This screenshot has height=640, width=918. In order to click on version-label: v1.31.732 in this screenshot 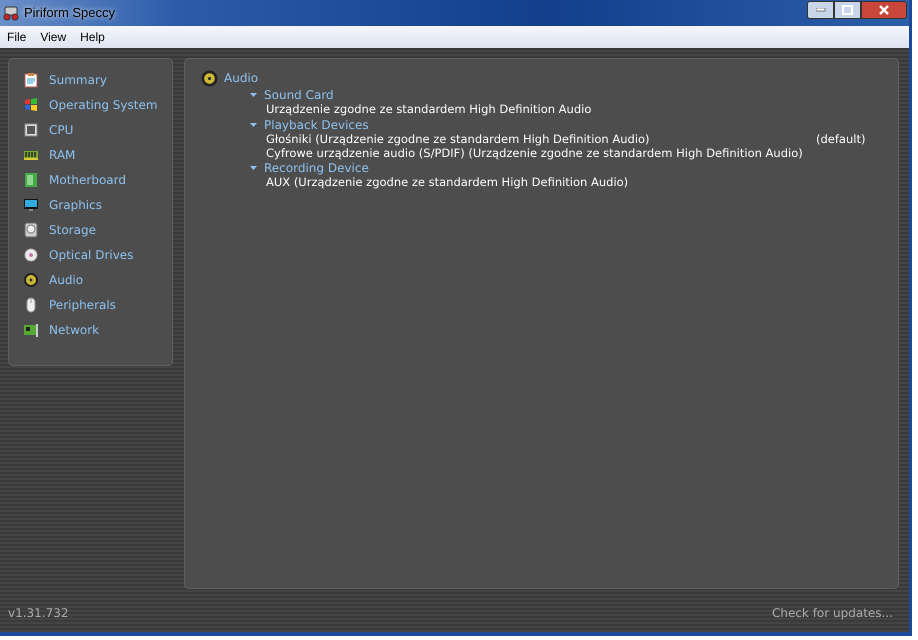, I will do `click(38, 613)`.